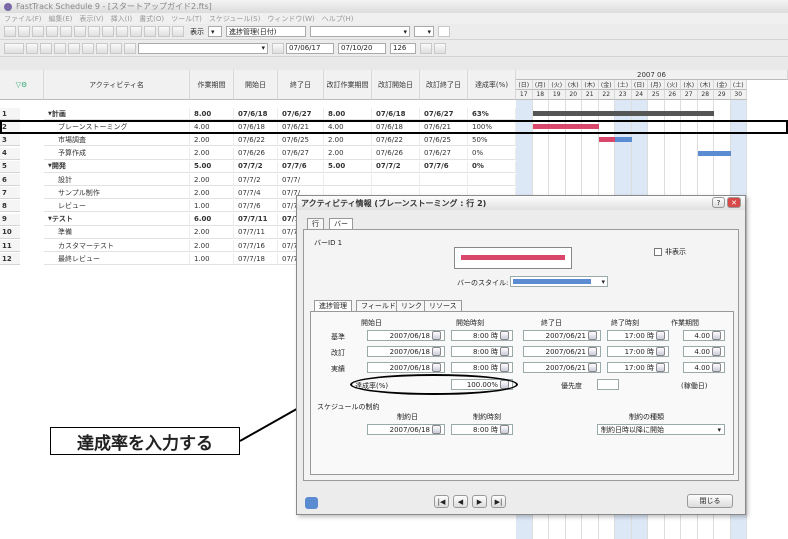  I want to click on column-header-revised-duration: 改訂作業期間, so click(348, 85).